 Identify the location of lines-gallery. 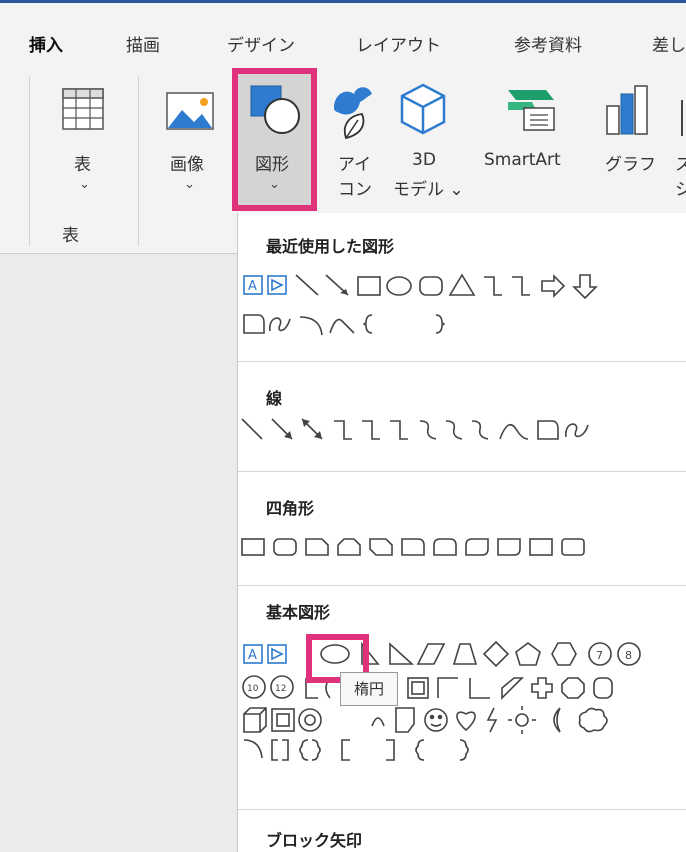
(462, 430).